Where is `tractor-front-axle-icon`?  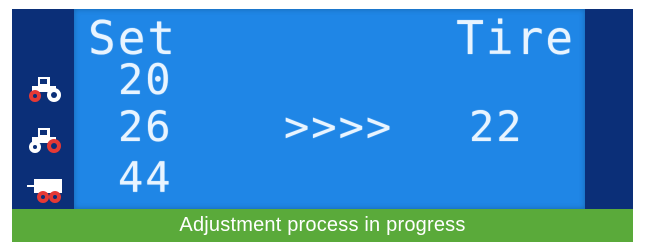 tractor-front-axle-icon is located at coordinates (45, 89).